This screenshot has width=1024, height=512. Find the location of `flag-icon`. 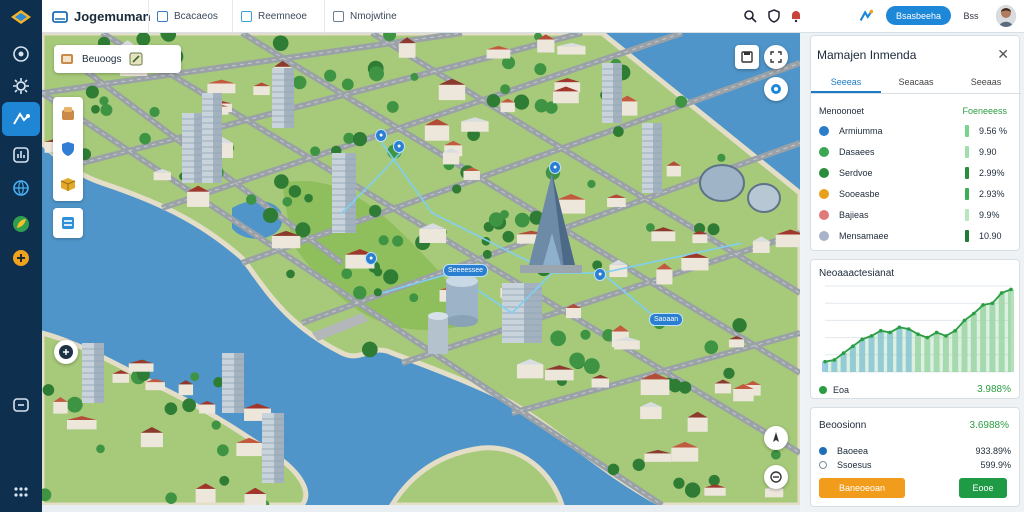

flag-icon is located at coordinates (824, 215).